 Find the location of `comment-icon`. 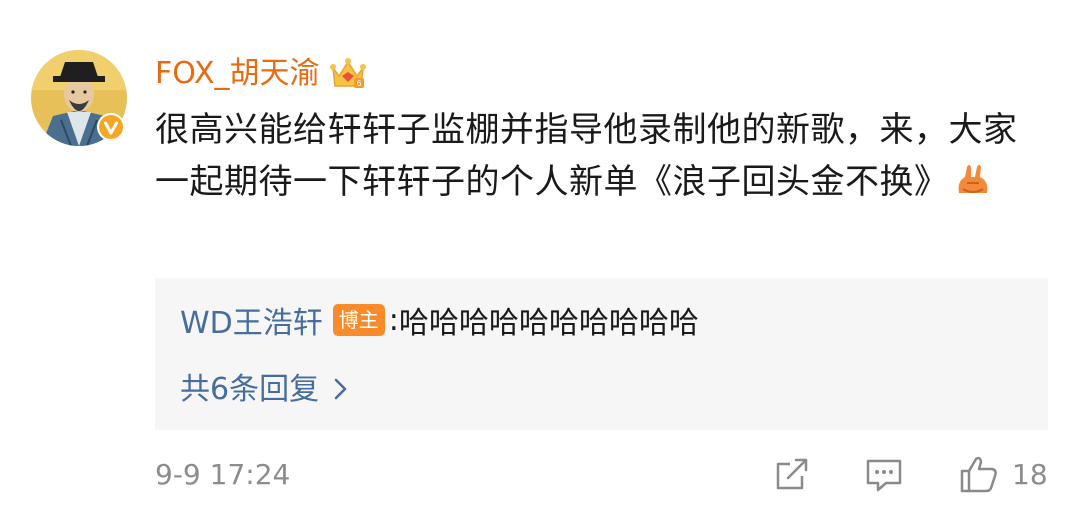

comment-icon is located at coordinates (884, 474).